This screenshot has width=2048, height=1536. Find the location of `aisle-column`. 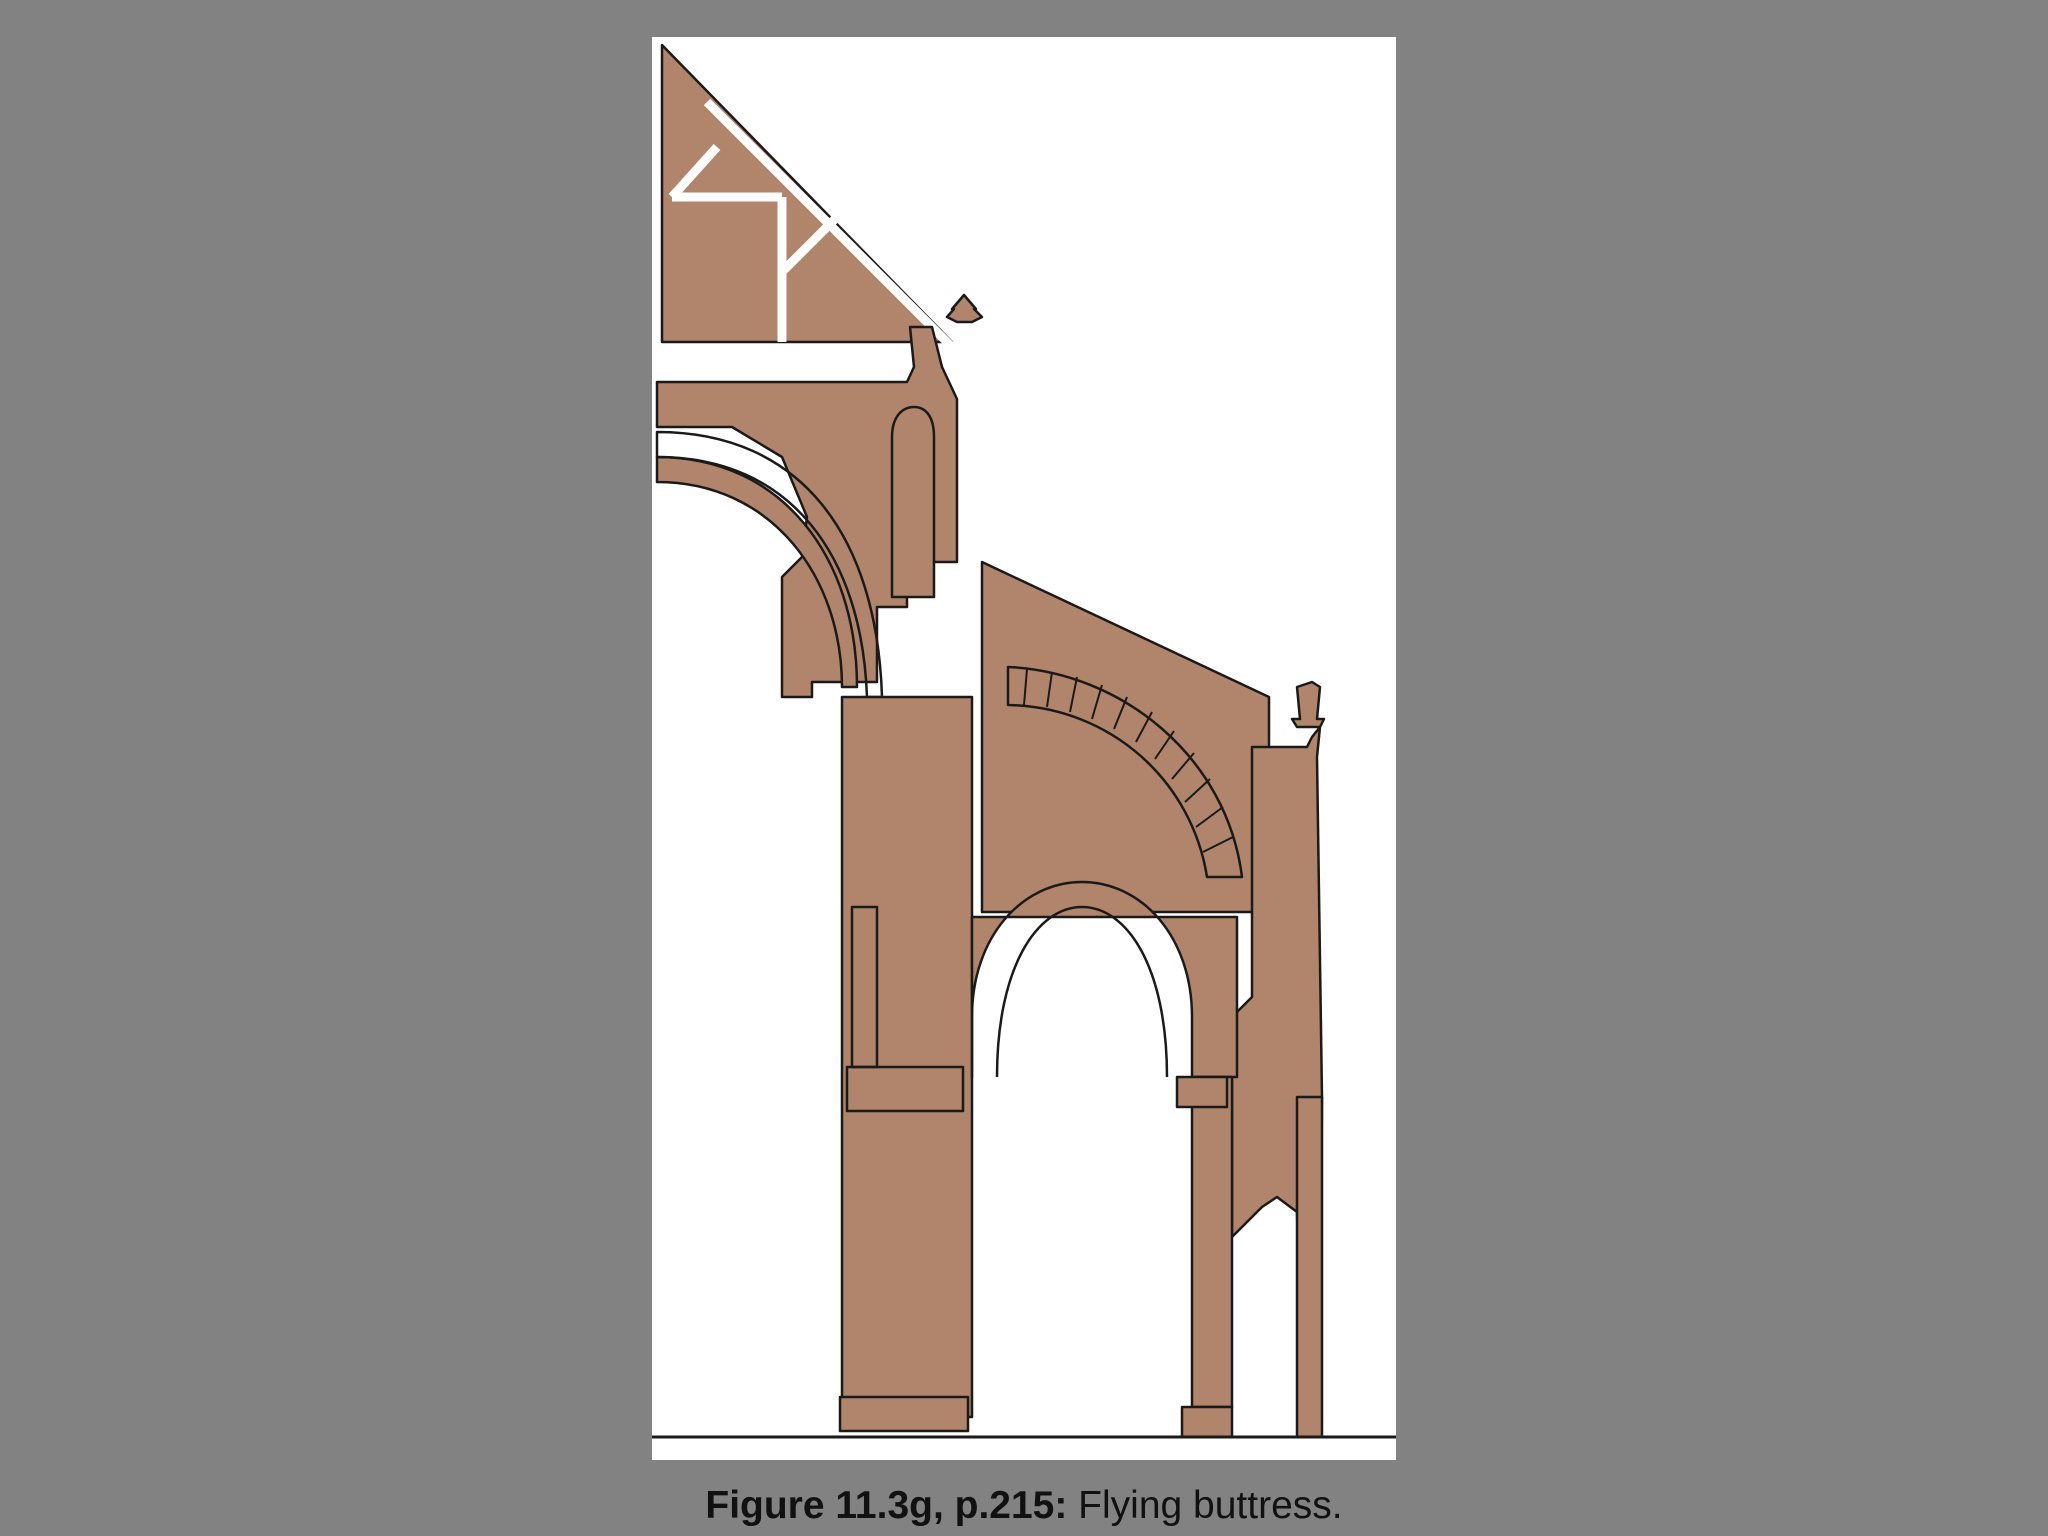

aisle-column is located at coordinates (1212, 1242).